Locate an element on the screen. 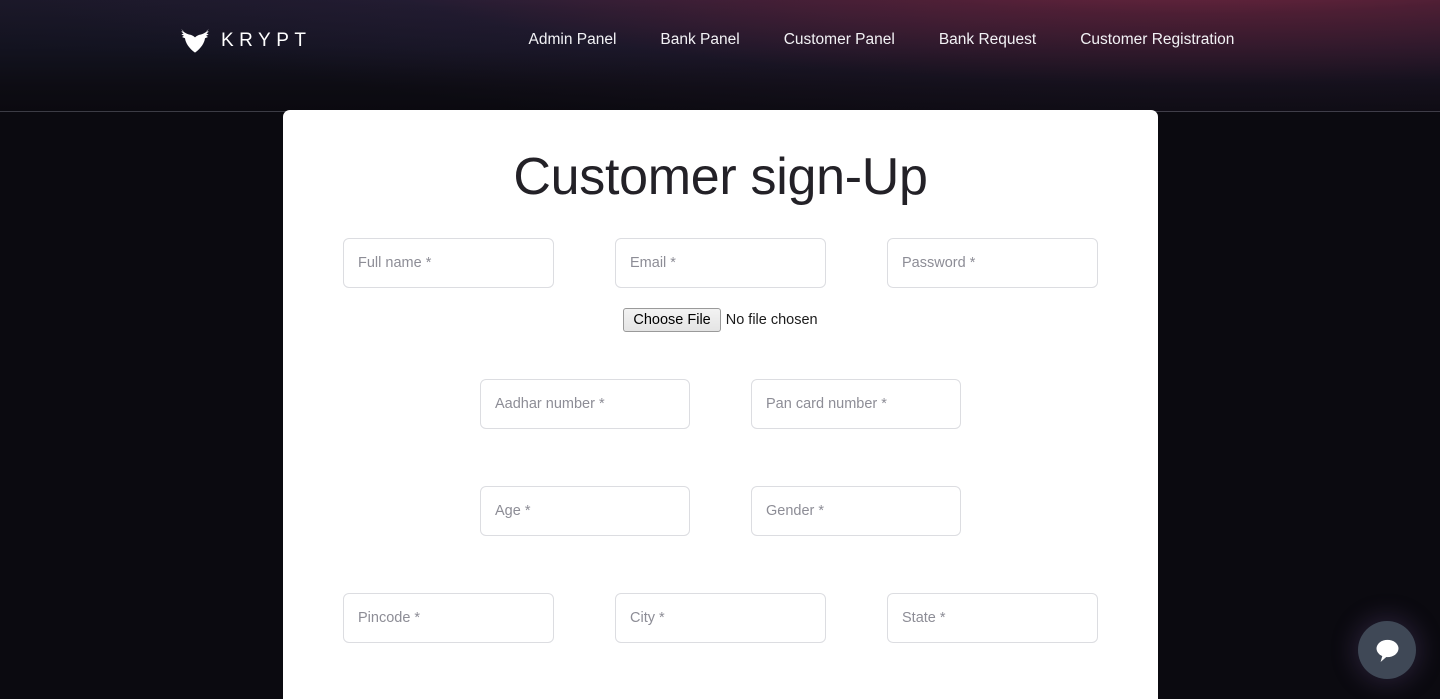 The height and width of the screenshot is (699, 1440). brand-name: KRYPT is located at coordinates (266, 40).